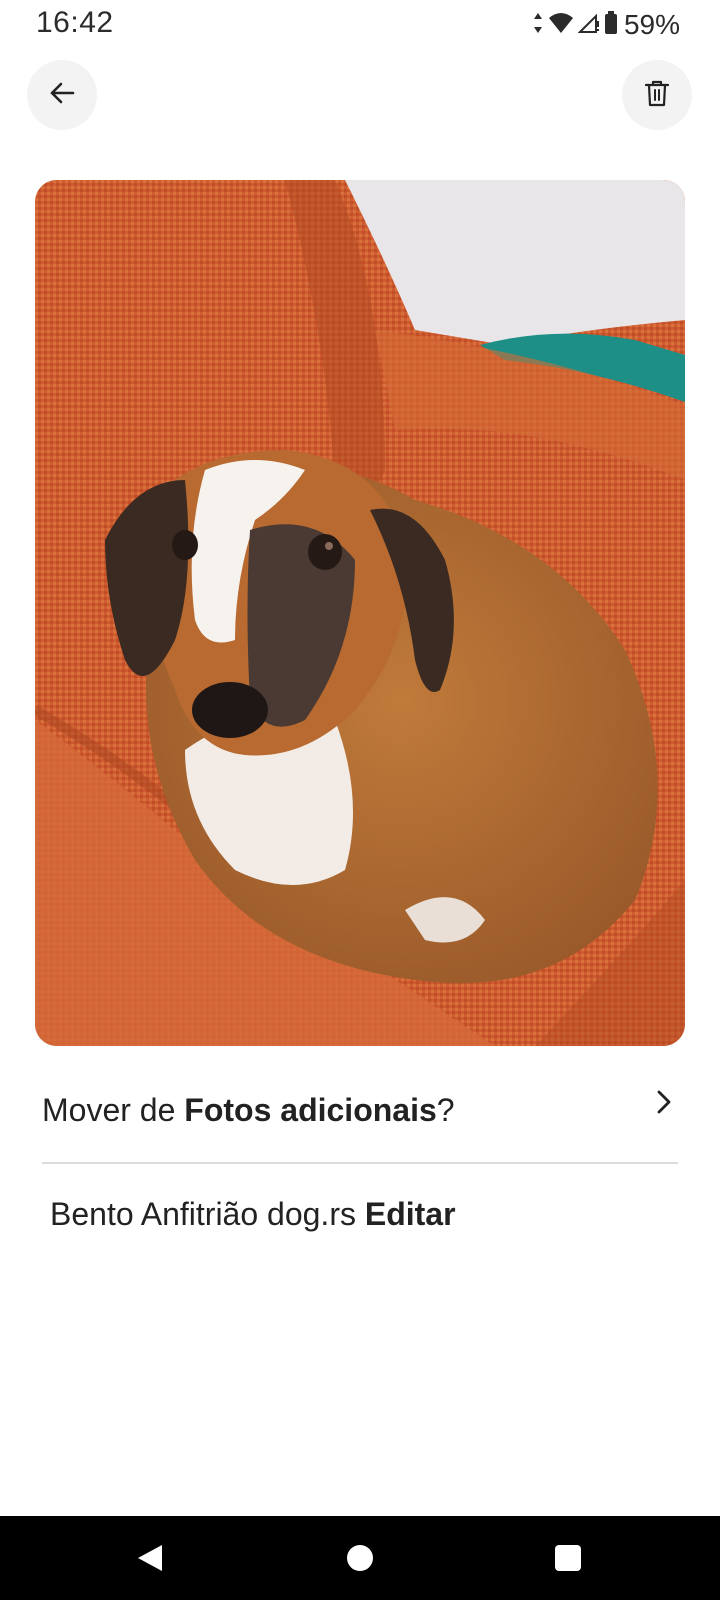 Image resolution: width=720 pixels, height=1600 pixels. What do you see at coordinates (611, 25) in the screenshot?
I see `battery-icon` at bounding box center [611, 25].